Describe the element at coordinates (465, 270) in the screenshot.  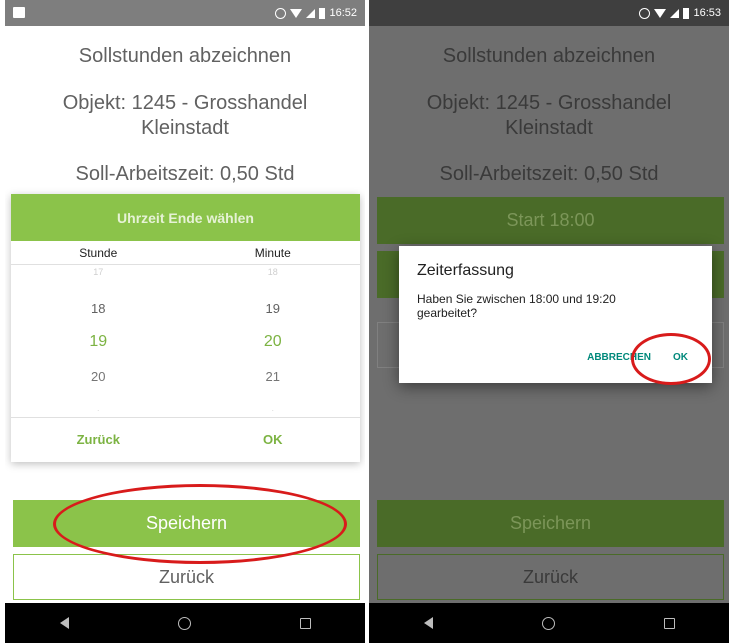
I see `dialog-title: Zeiterfassung` at that location.